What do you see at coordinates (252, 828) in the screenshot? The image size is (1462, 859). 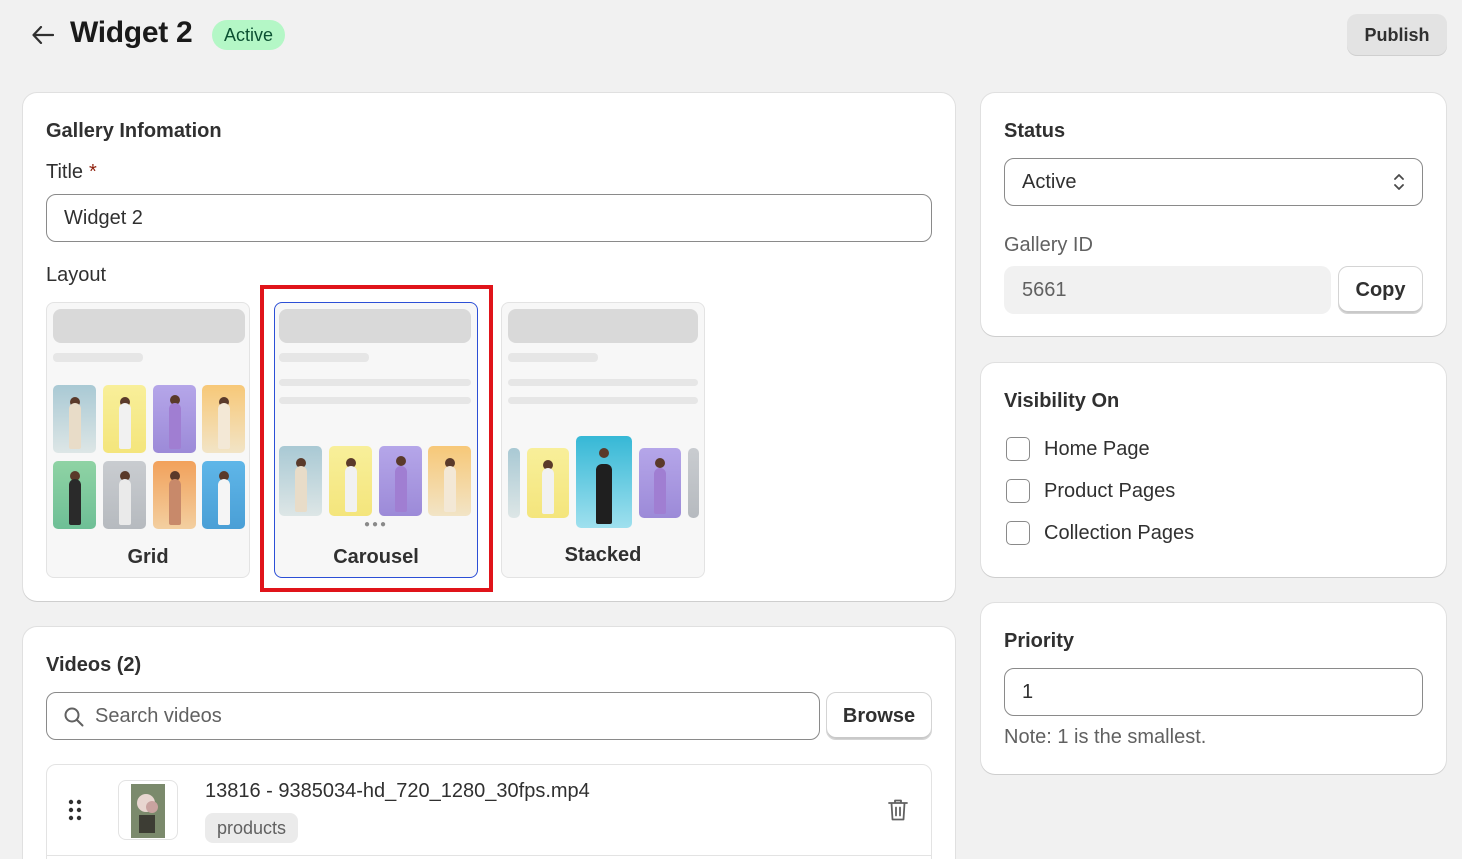 I see `video-tag: products` at bounding box center [252, 828].